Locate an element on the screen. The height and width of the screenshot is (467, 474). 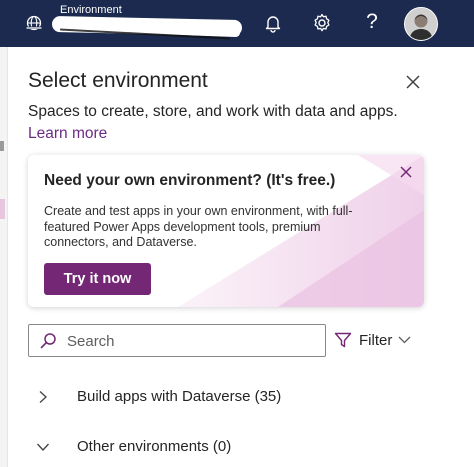
filter-icon is located at coordinates (343, 340).